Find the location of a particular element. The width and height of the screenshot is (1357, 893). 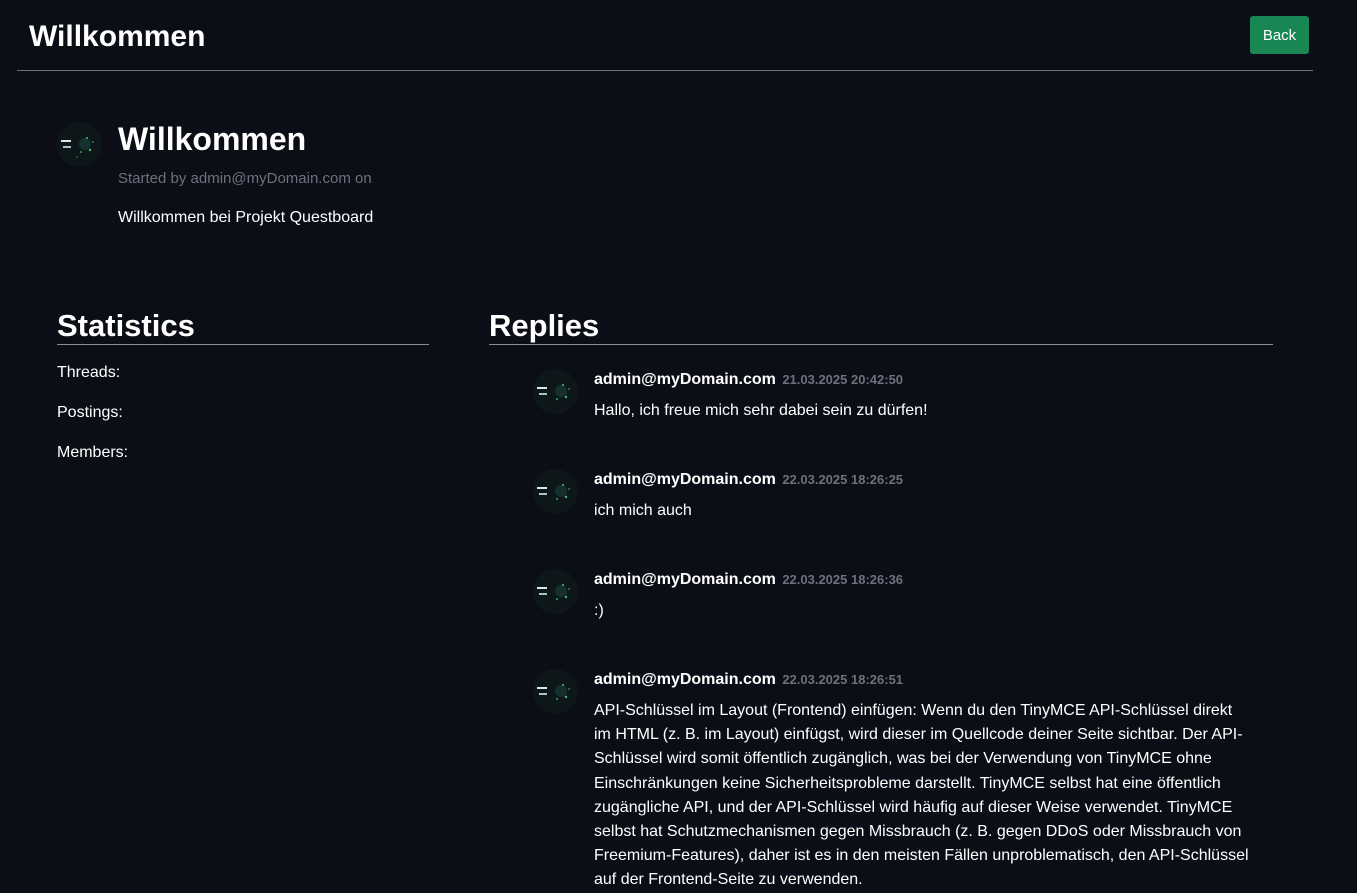

reply-header: admin@myDomain.com 21.03.2025 20:42:50 is located at coordinates (748, 380).